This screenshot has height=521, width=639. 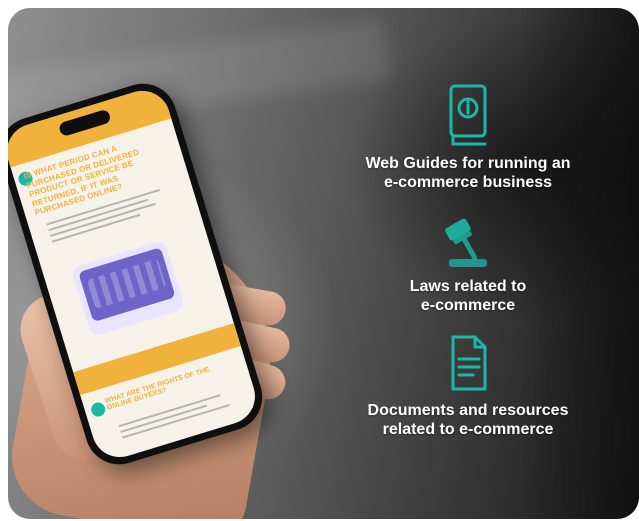 I want to click on feature-laws: Laws related to e-commerce, so click(x=468, y=263).